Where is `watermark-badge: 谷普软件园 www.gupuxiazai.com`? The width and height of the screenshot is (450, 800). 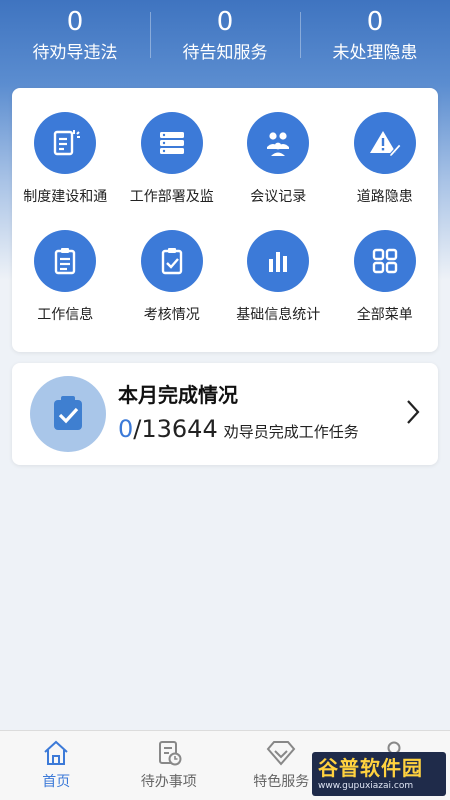 watermark-badge: 谷普软件园 www.gupuxiazai.com is located at coordinates (379, 774).